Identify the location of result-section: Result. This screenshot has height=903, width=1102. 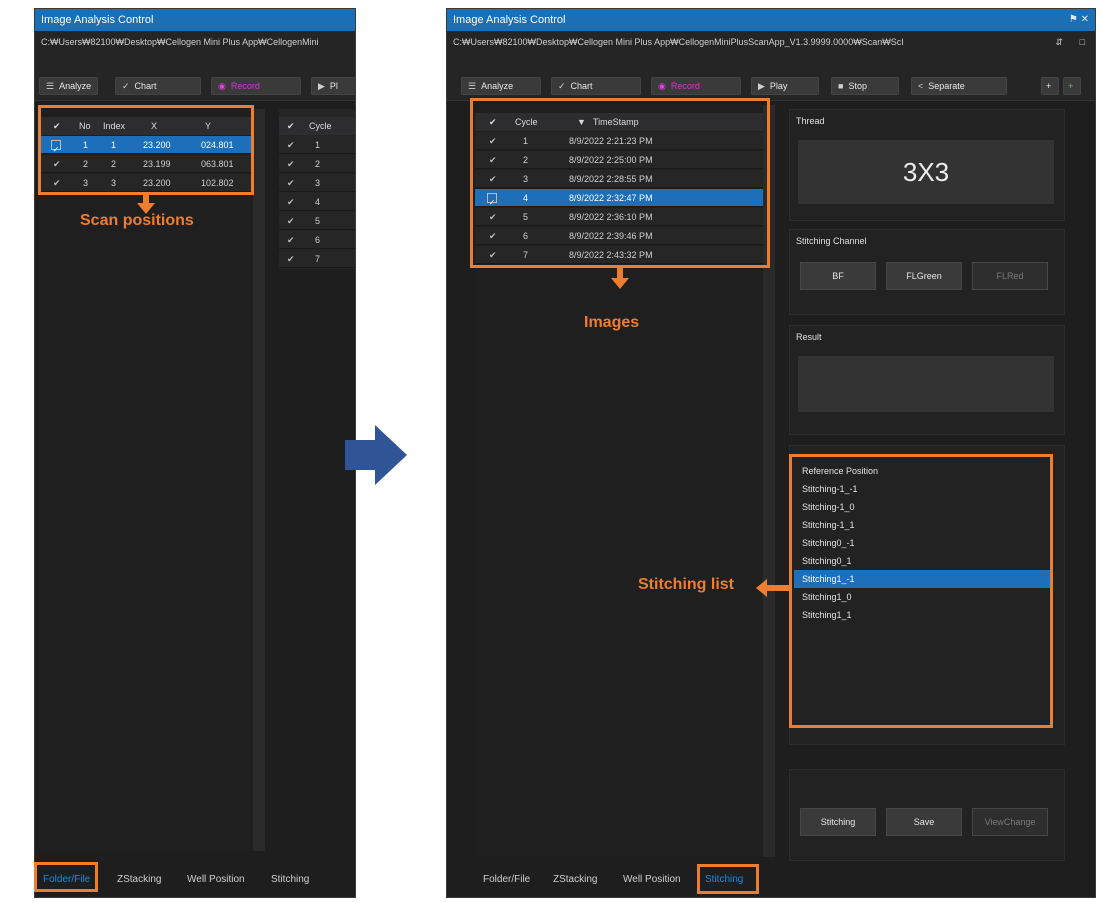
(927, 380).